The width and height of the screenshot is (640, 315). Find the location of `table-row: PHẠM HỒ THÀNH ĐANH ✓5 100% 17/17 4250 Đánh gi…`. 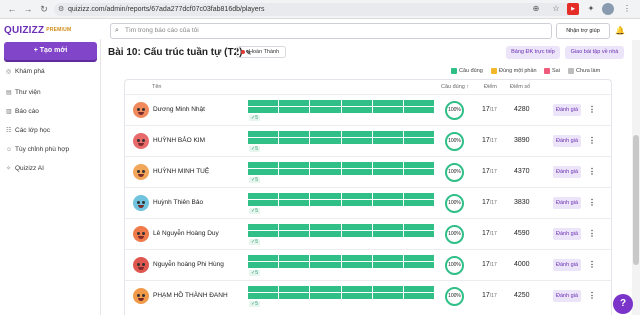

table-row: PHẠM HỒ THÀNH ĐANH ✓5 100% 17/17 4250 Đánh gi… is located at coordinates (368, 295).